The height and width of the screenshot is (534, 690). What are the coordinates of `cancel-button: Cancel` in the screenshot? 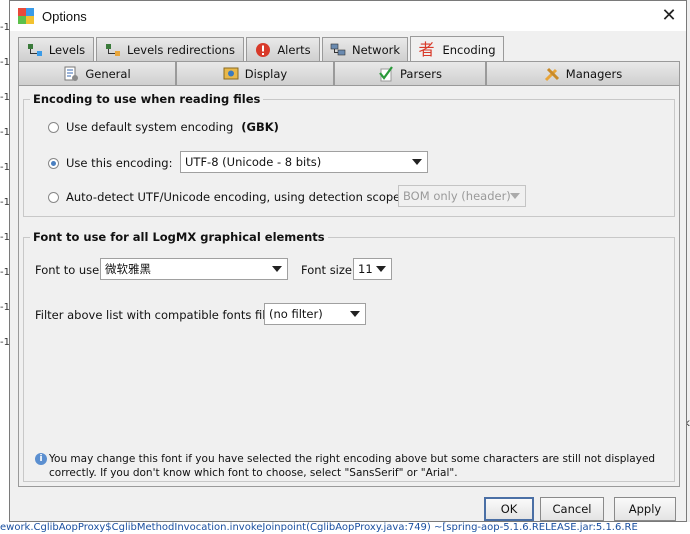 It's located at (572, 509).